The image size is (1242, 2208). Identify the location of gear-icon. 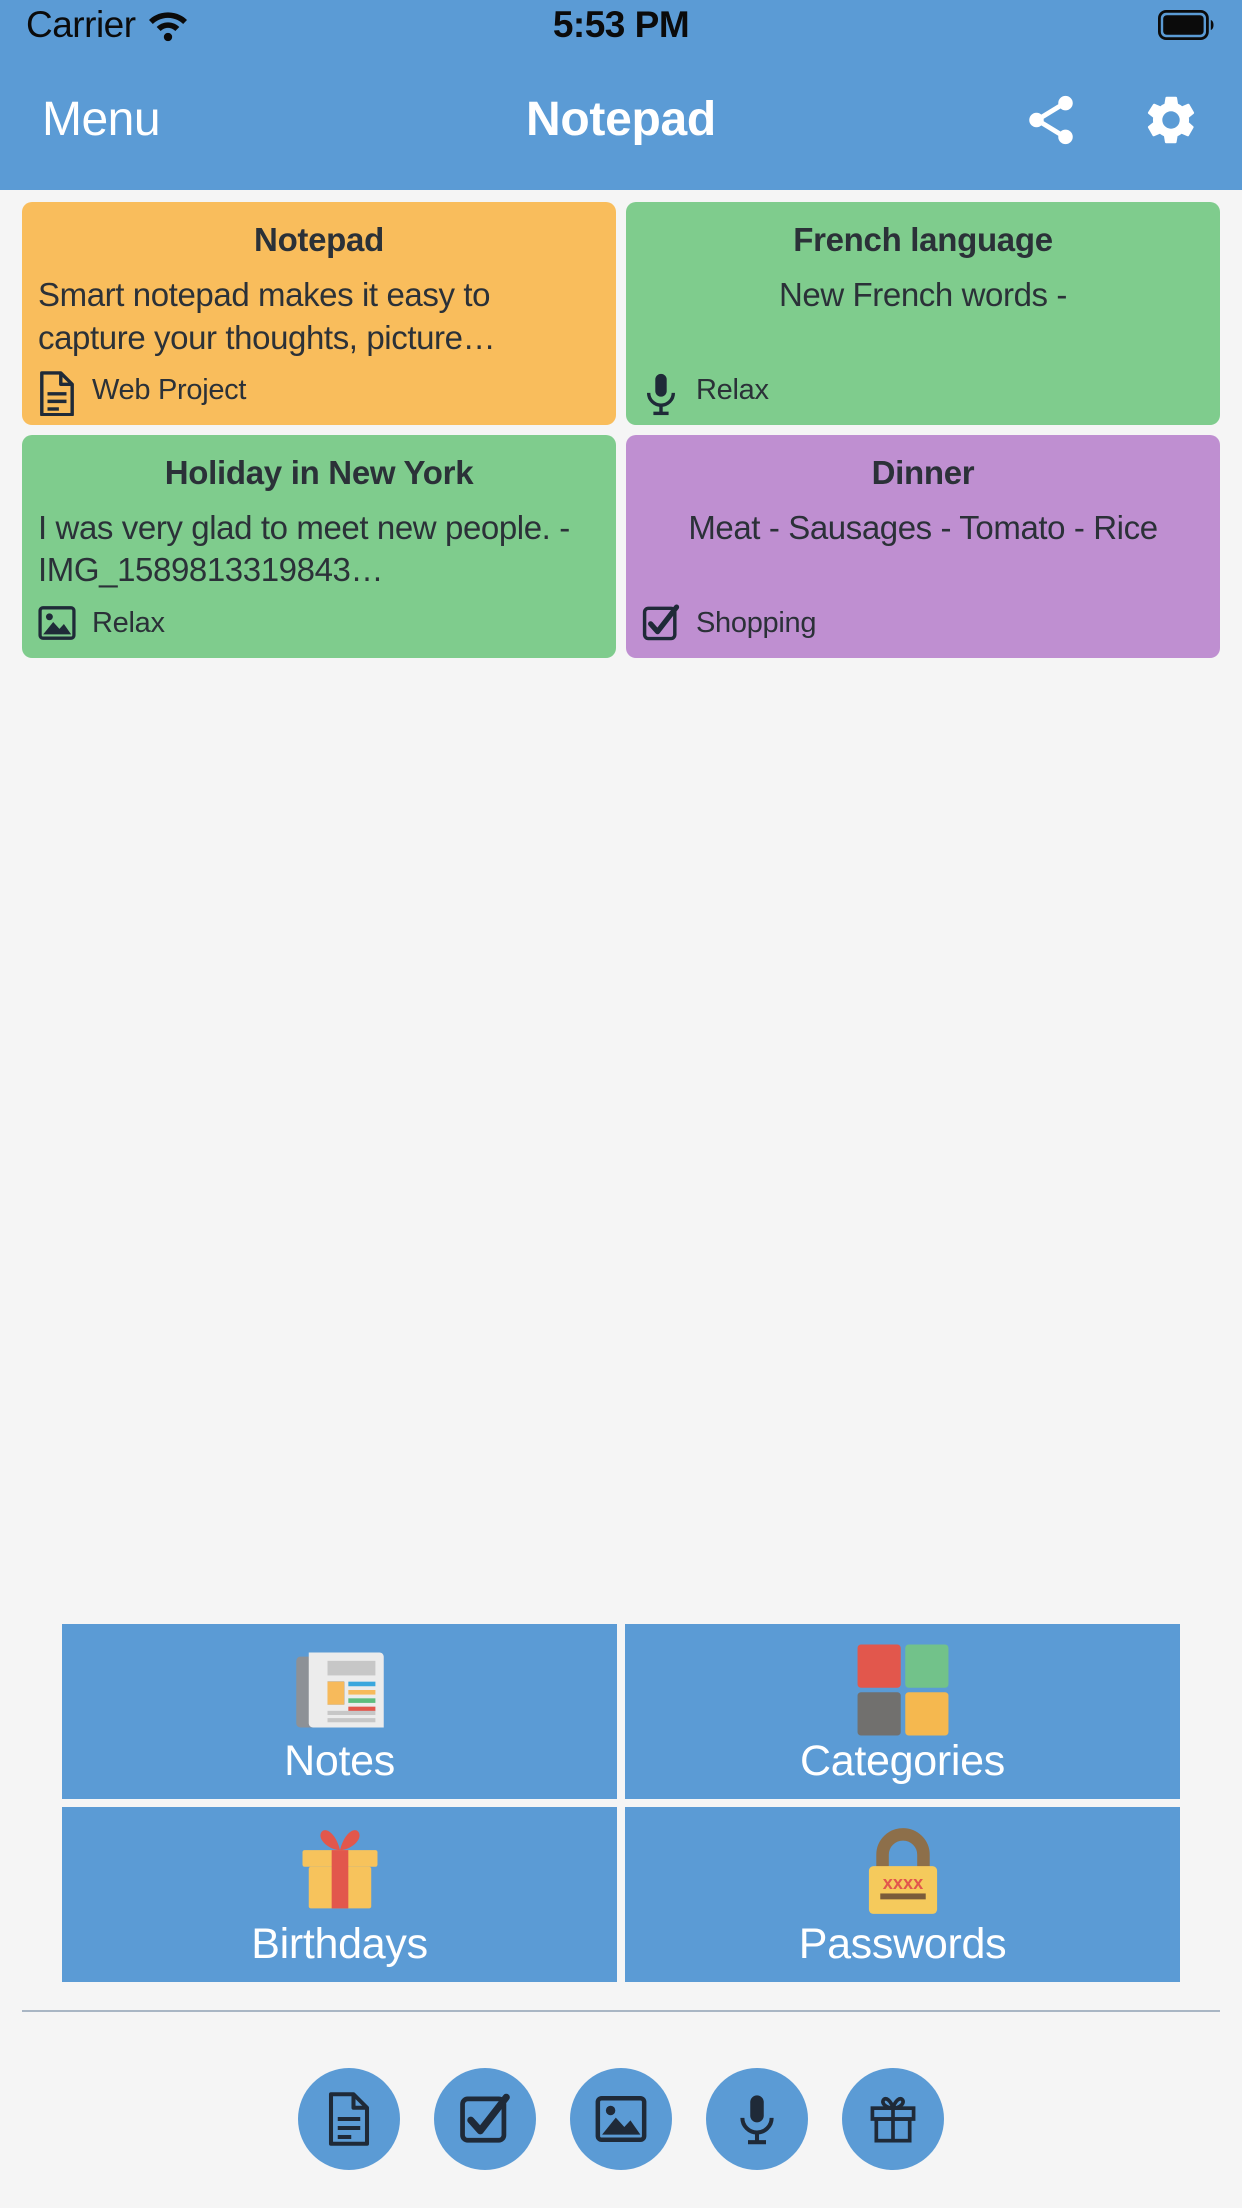
(1171, 120).